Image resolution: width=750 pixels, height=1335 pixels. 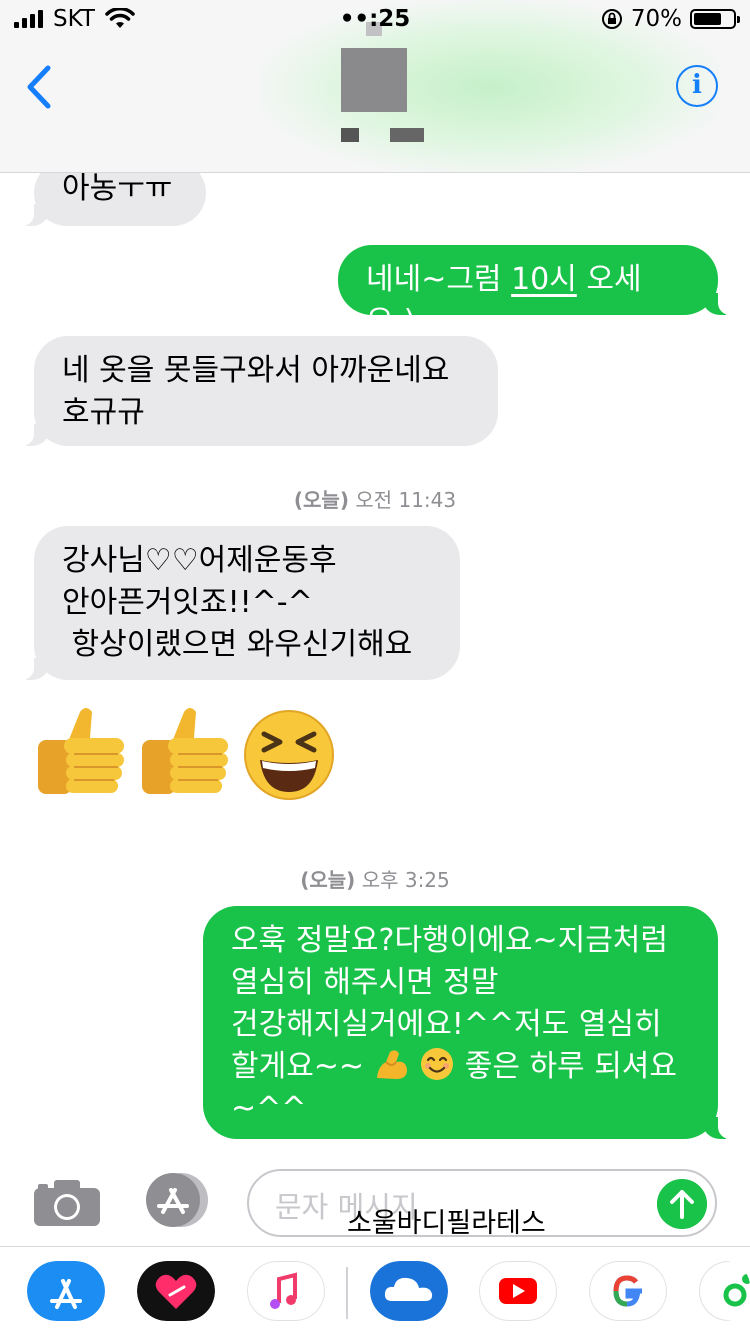 I want to click on message-text-line: 오훅 정말요?다행이에요~지금처럼, so click(x=460, y=934).